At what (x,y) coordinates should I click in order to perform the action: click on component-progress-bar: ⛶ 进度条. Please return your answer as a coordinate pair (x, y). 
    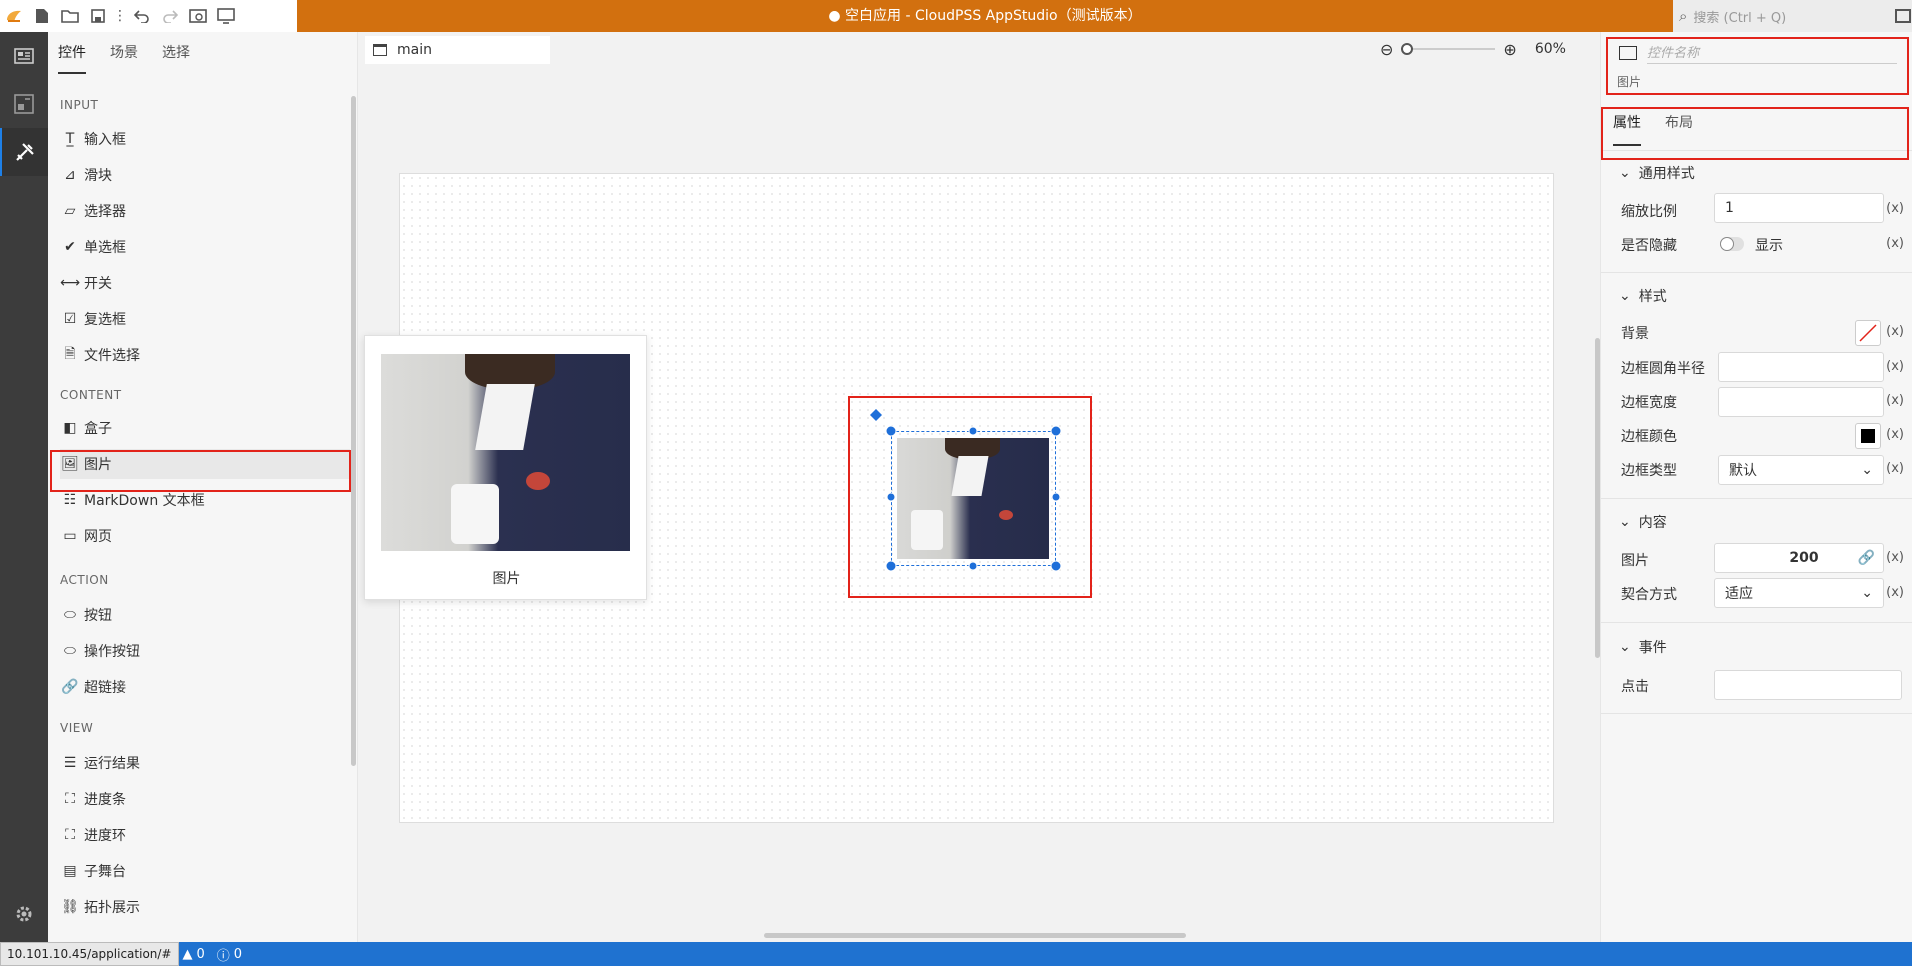
    Looking at the image, I should click on (205, 799).